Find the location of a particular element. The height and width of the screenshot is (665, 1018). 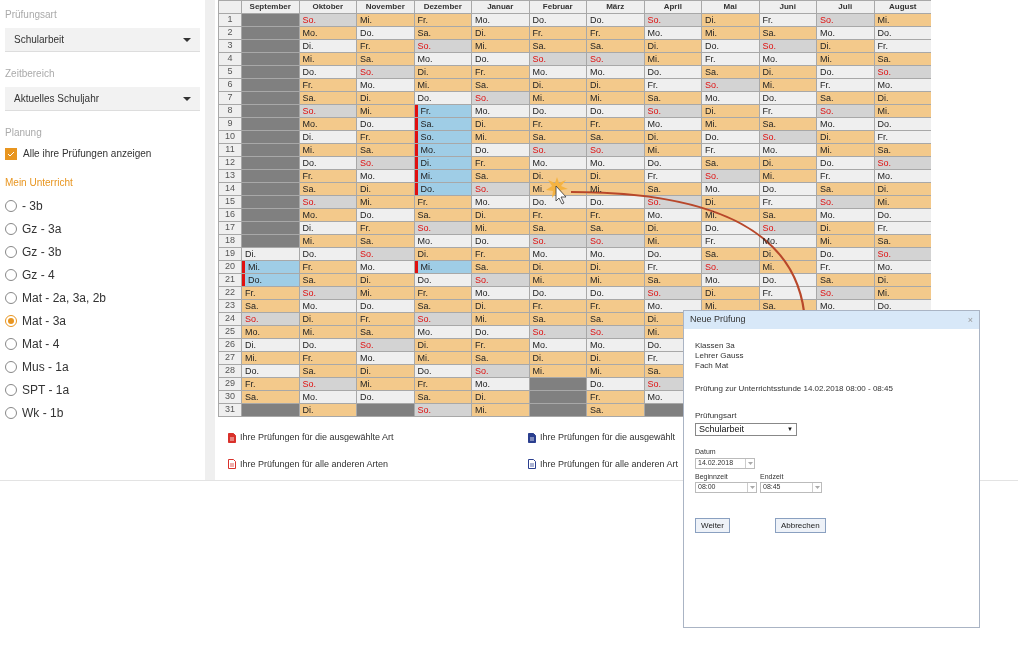

course-radio: Gz - 3b is located at coordinates (102, 252).